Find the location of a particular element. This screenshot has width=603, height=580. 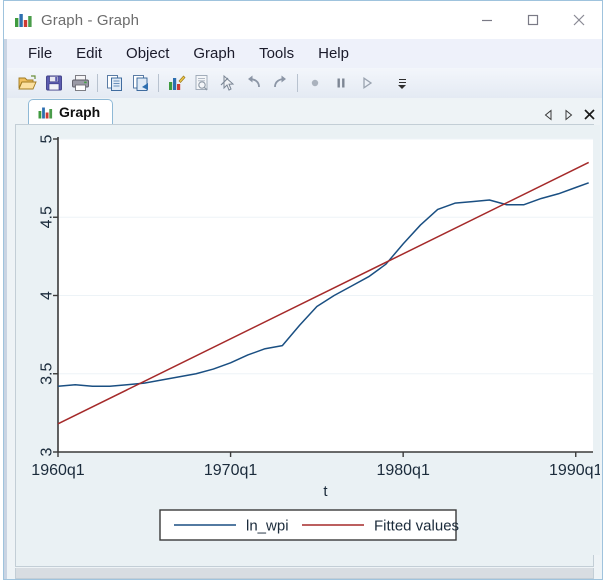

open-icon is located at coordinates (27, 82).